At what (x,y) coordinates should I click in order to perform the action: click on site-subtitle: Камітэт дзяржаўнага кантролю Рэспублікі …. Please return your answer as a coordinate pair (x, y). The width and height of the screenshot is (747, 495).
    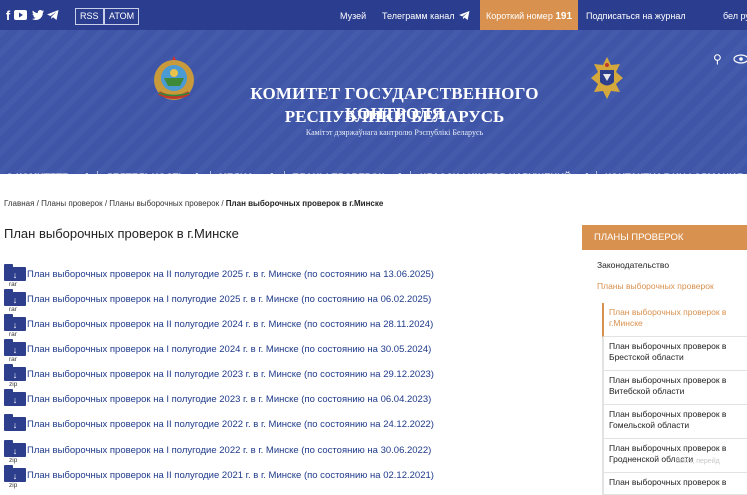
    Looking at the image, I should click on (394, 132).